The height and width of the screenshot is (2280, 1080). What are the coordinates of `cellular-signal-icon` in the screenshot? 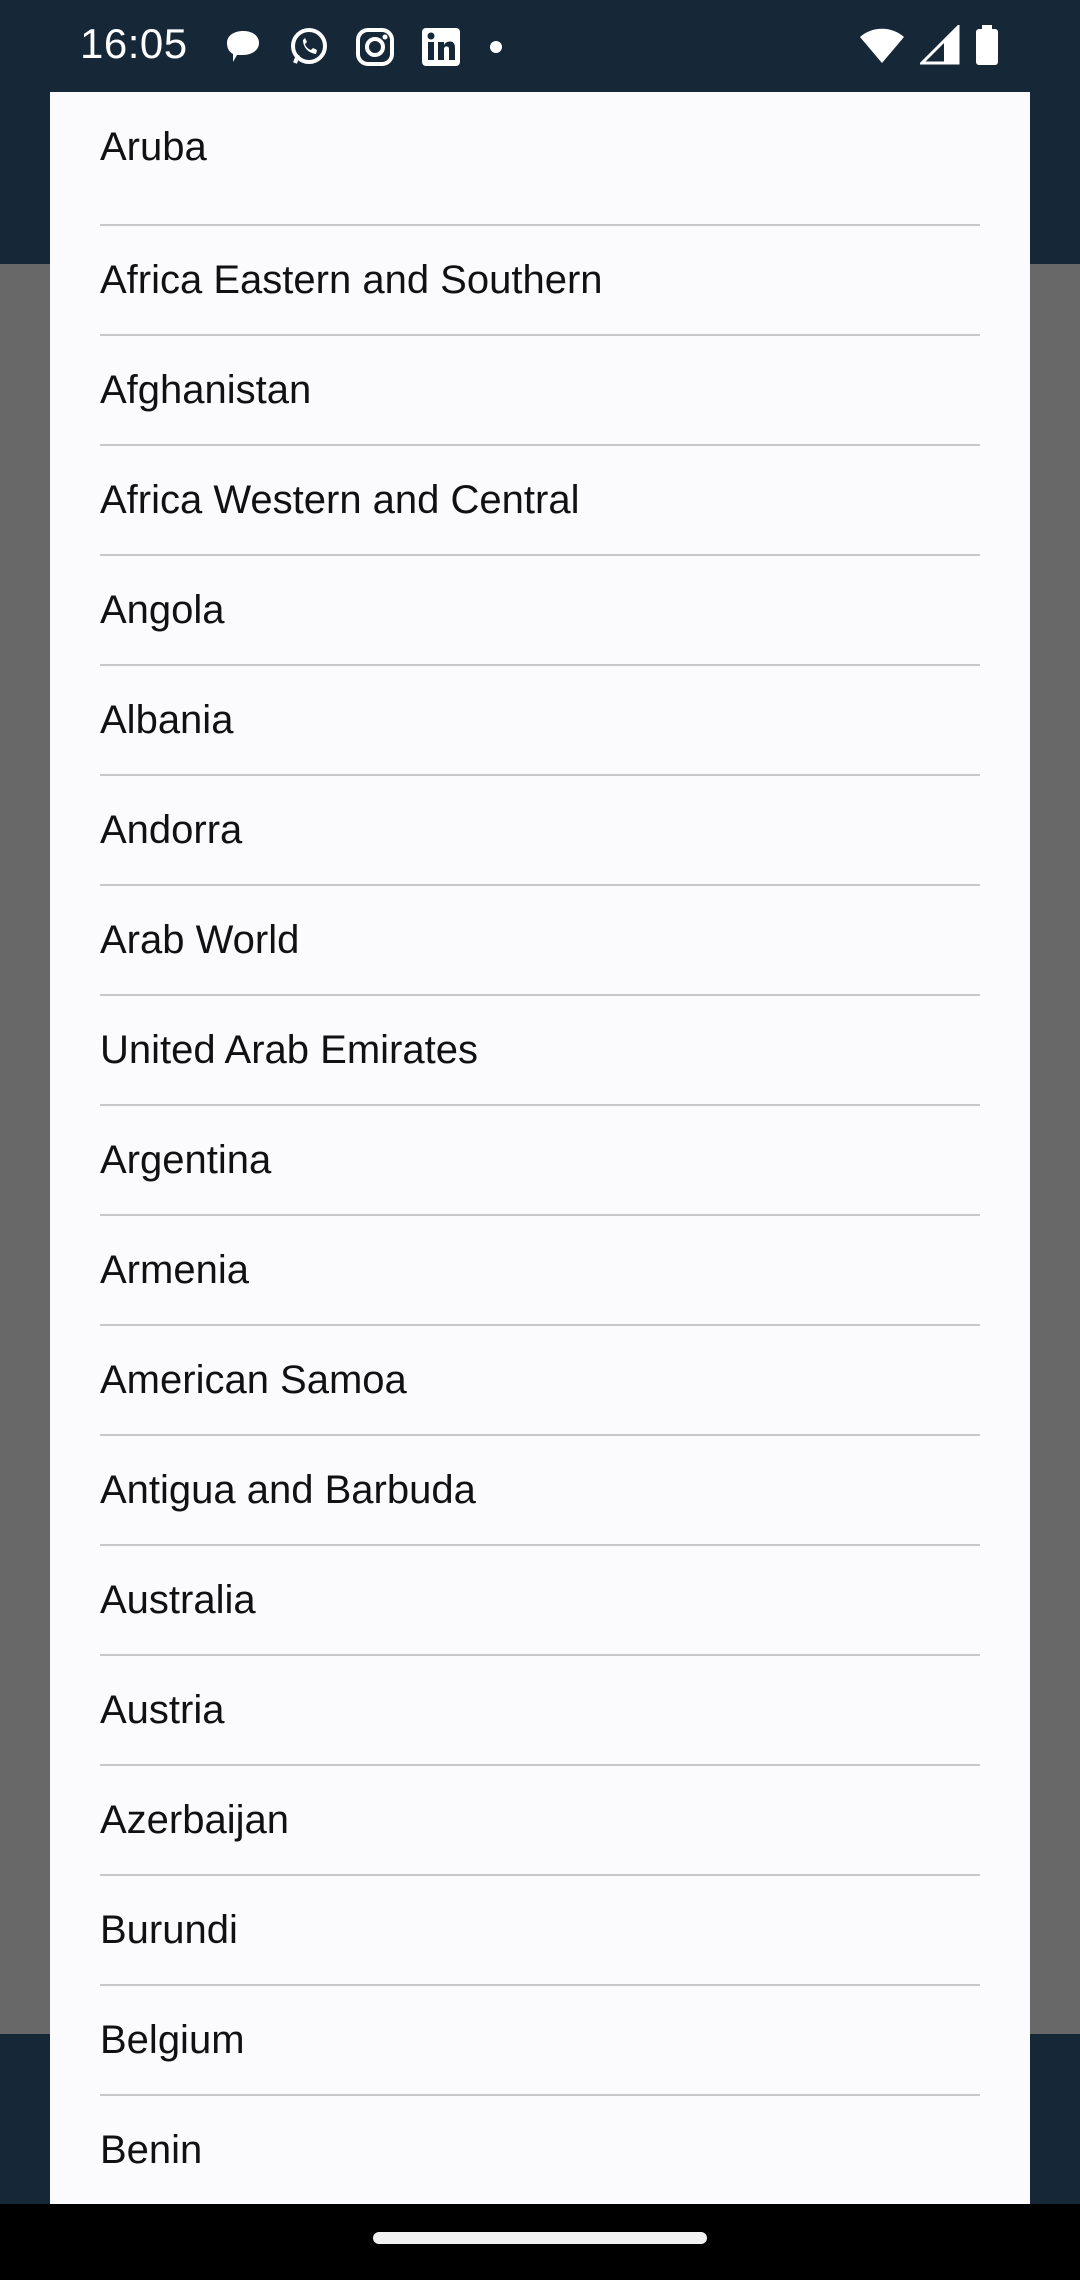 It's located at (939, 46).